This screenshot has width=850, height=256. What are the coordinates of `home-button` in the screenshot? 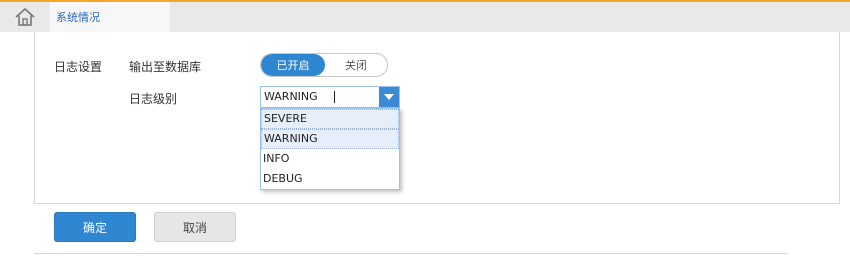 It's located at (25, 17).